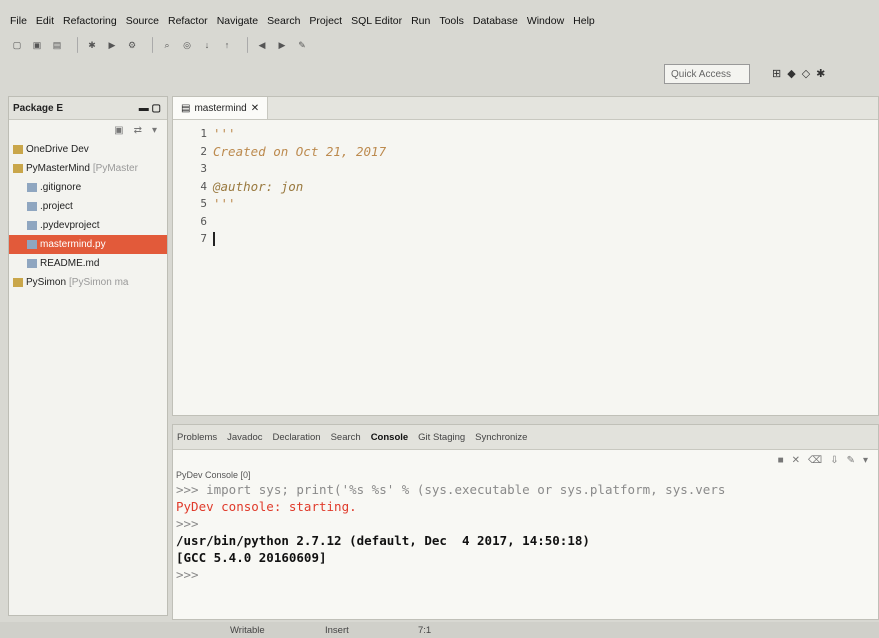  What do you see at coordinates (244, 437) in the screenshot?
I see `tab-javadoc: Javadoc` at bounding box center [244, 437].